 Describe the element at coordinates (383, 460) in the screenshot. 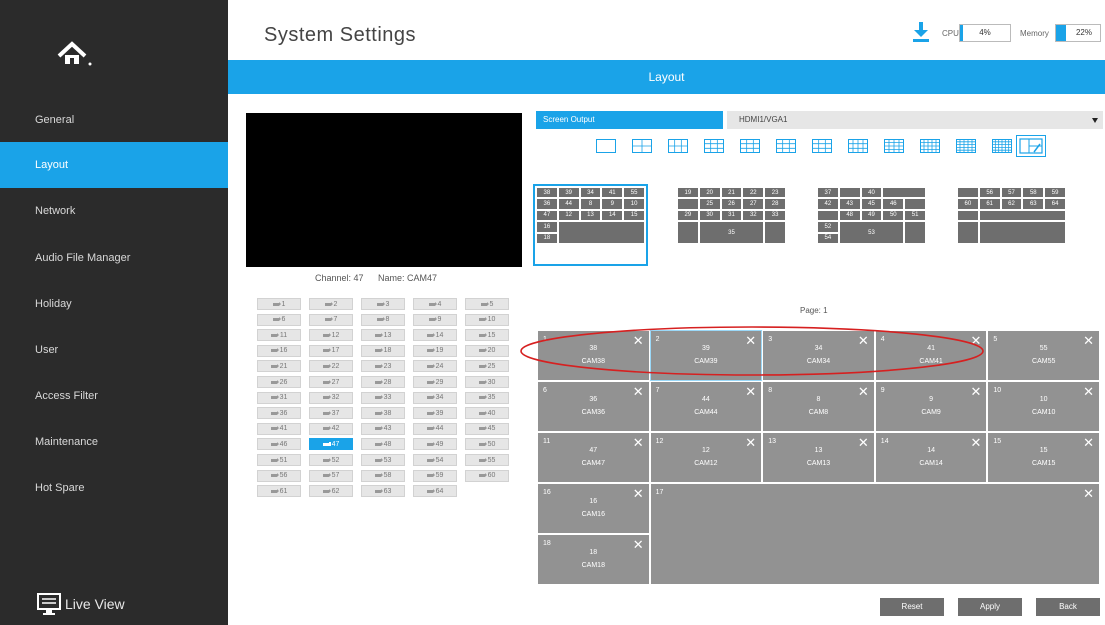

I see `channel-button-53: 53` at that location.